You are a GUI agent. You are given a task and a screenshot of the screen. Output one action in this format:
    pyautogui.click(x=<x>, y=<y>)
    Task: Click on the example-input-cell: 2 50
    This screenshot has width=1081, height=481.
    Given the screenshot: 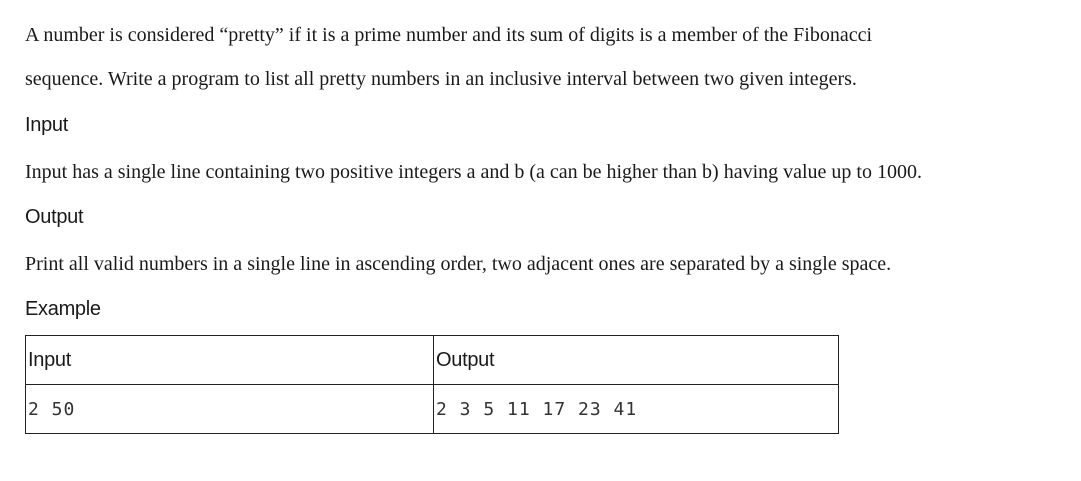 What is the action you would take?
    pyautogui.click(x=229, y=409)
    